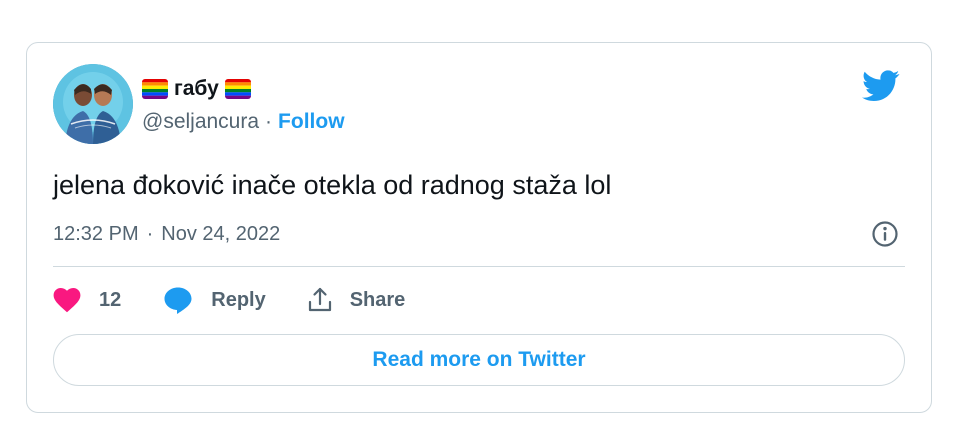 The height and width of the screenshot is (429, 960). I want to click on like-count: 12, so click(110, 299).